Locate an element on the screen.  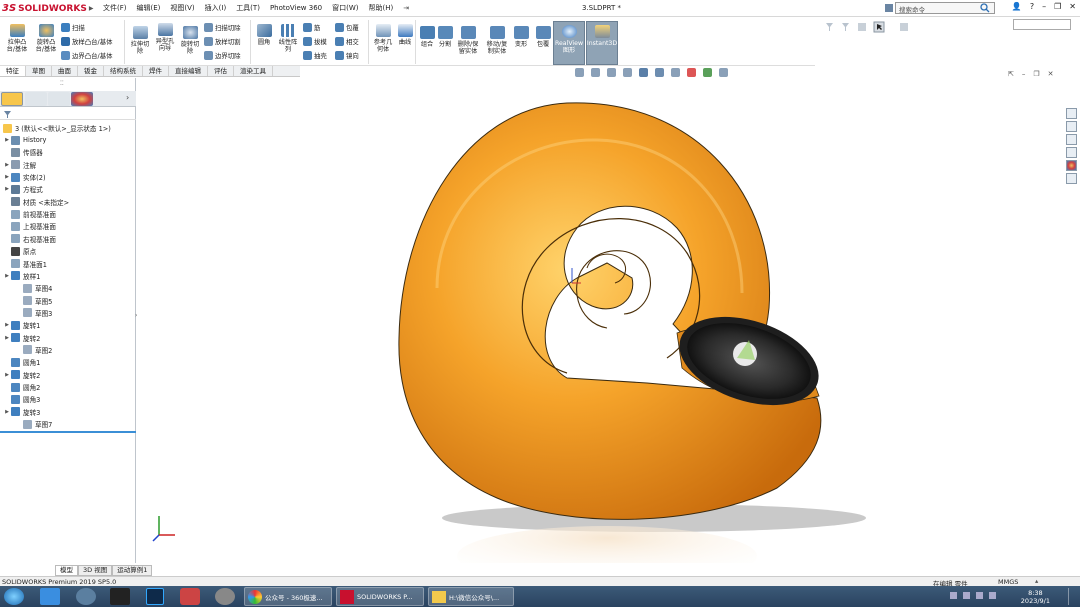
tab-model: 模型 is located at coordinates (66, 570).